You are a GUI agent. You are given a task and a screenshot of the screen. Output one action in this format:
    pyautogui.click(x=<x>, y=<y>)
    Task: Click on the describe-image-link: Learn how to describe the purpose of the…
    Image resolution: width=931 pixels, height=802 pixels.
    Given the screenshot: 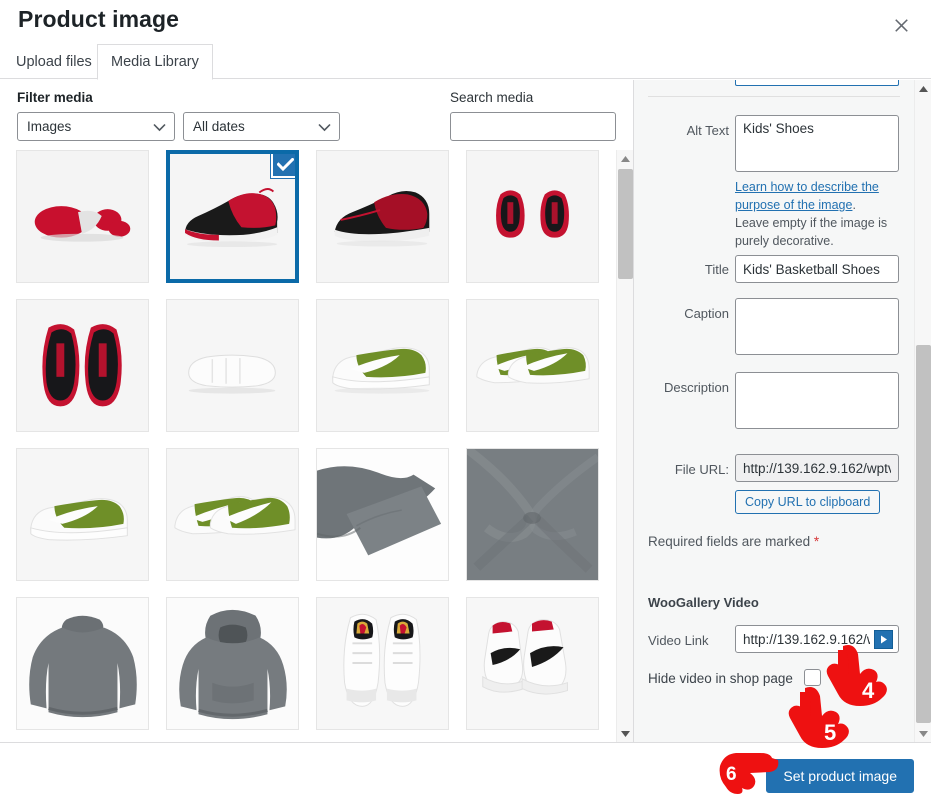 What is the action you would take?
    pyautogui.click(x=807, y=196)
    